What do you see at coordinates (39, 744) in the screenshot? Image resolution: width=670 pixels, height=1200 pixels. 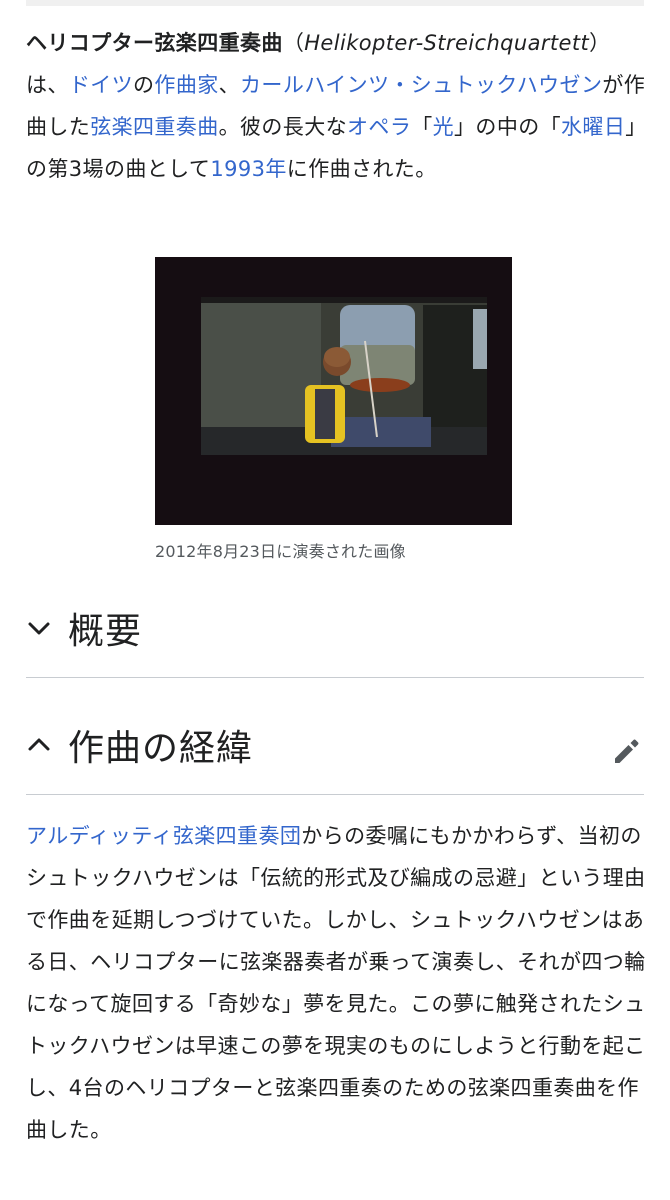 I see `chevron-up-icon` at bounding box center [39, 744].